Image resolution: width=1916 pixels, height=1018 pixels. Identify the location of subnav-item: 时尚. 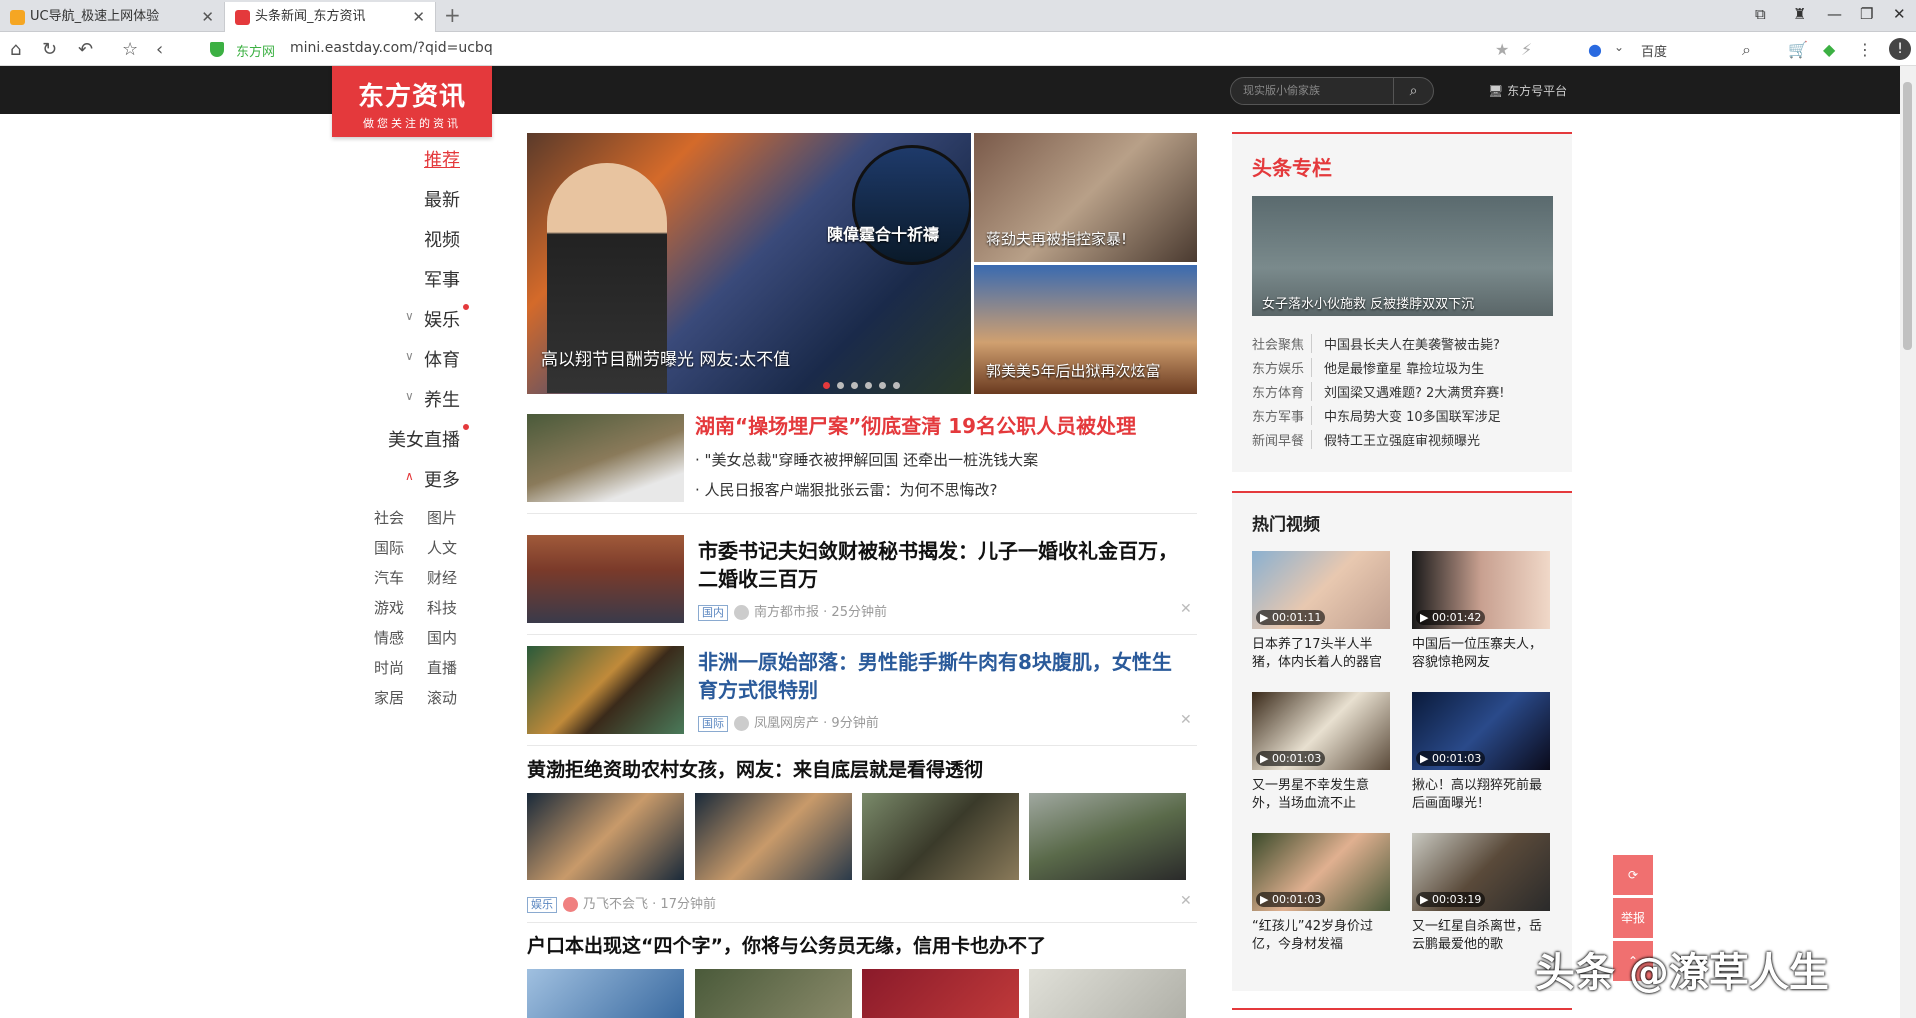
(389, 667).